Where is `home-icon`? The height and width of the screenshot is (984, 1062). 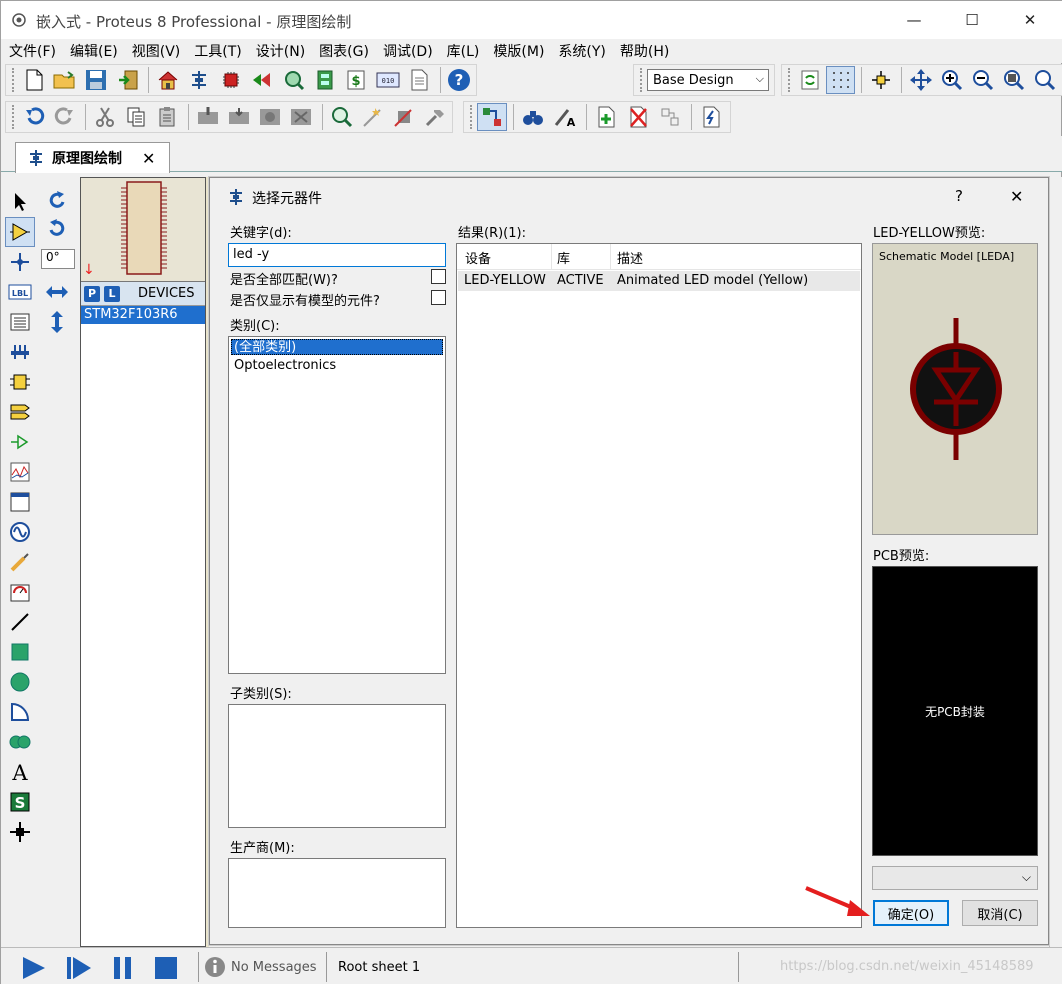 home-icon is located at coordinates (167, 80).